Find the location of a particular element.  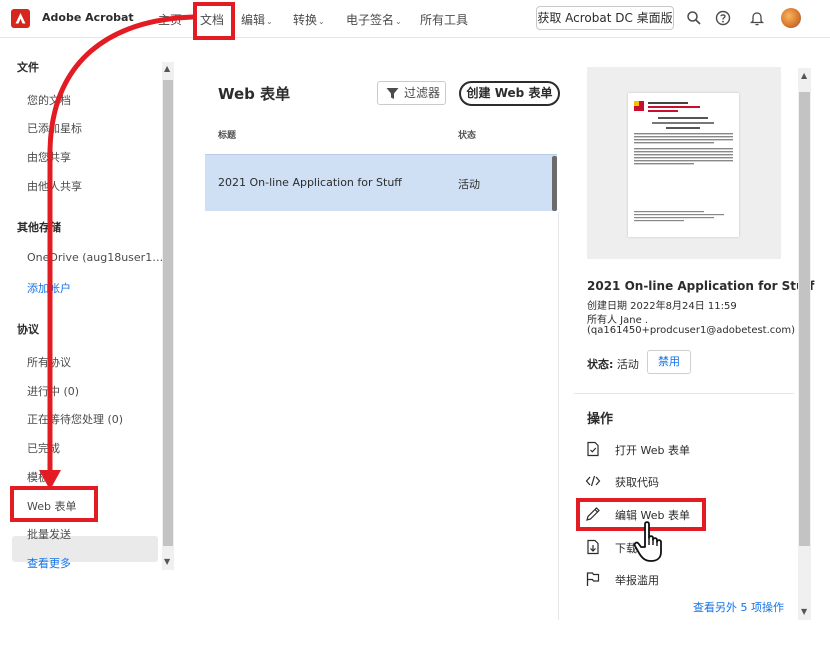

detail-status: 状态: 活动 is located at coordinates (613, 364).